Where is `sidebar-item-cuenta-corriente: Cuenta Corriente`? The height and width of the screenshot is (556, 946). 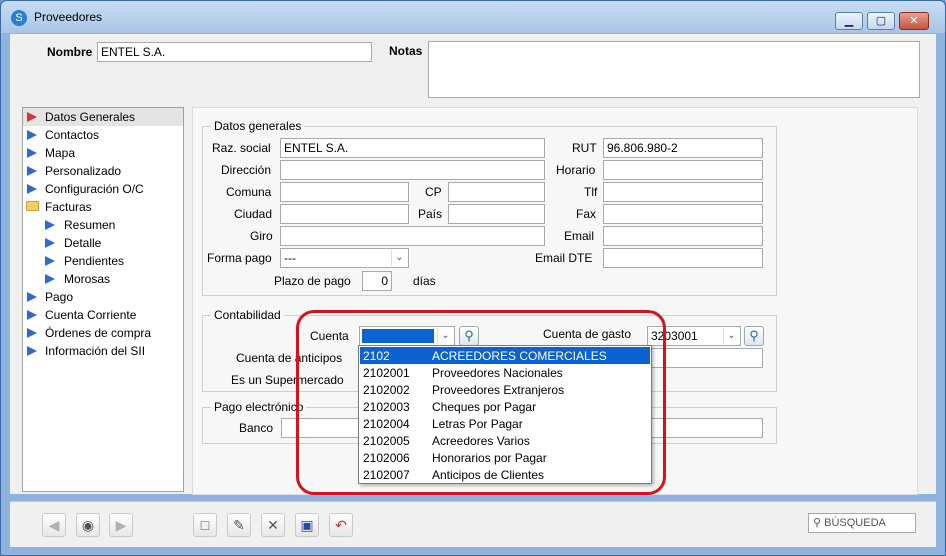
sidebar-item-cuenta-corriente: Cuenta Corriente is located at coordinates (103, 315).